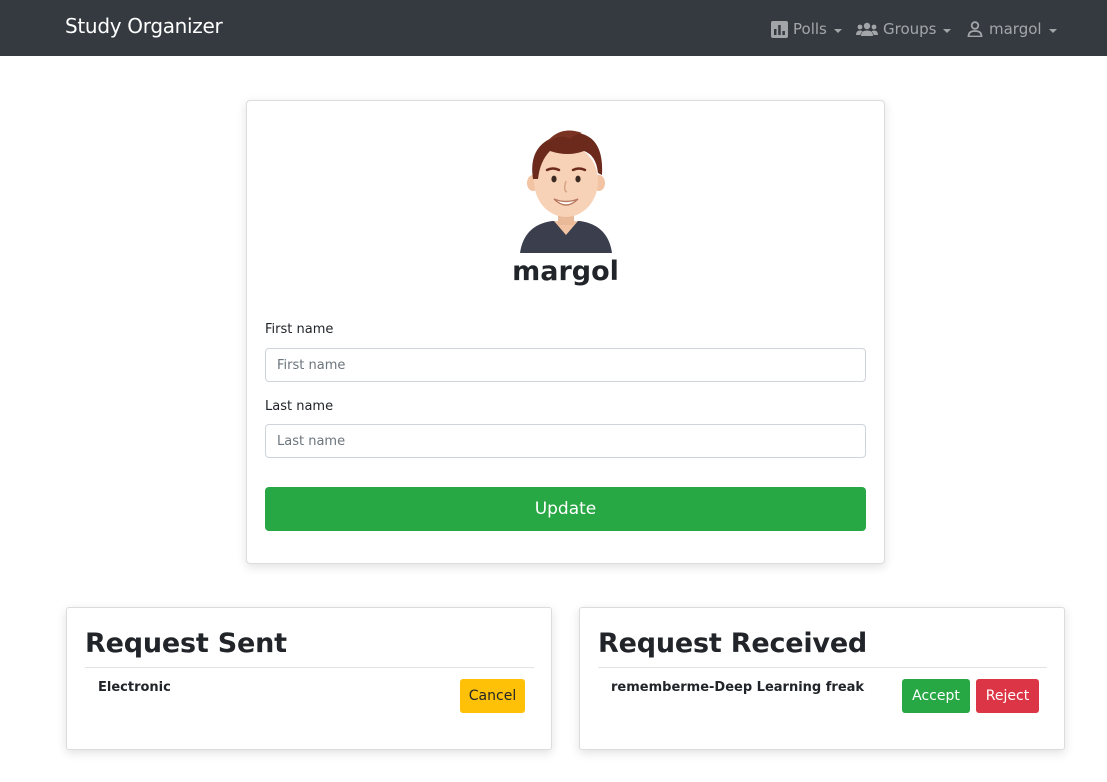 The width and height of the screenshot is (1107, 782). What do you see at coordinates (936, 696) in the screenshot?
I see `accept-button: Accept` at bounding box center [936, 696].